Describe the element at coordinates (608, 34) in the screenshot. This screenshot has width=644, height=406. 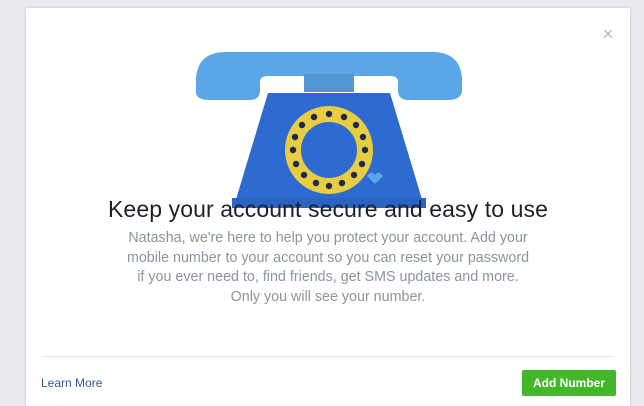
I see `close-icon: ×` at that location.